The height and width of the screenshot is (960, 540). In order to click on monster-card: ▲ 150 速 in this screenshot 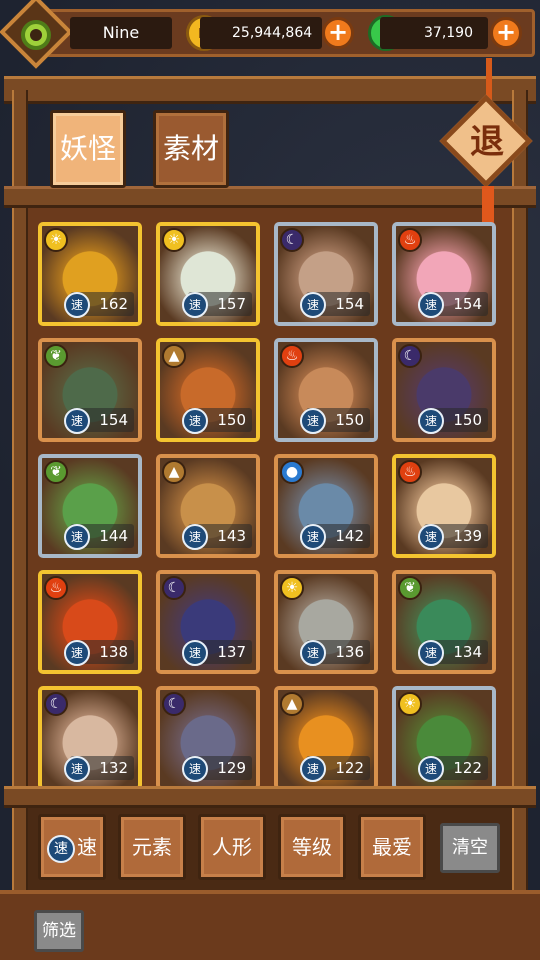, I will do `click(208, 390)`.